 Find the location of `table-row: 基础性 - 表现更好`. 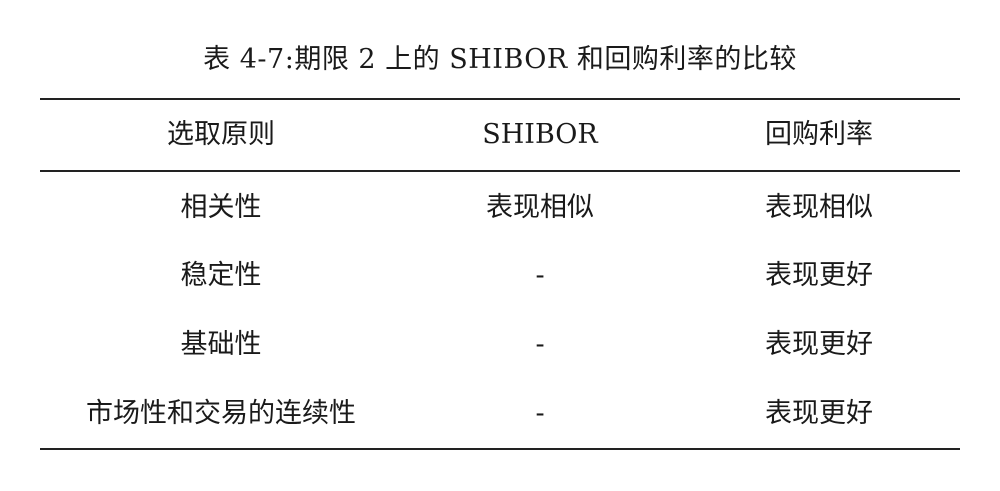

table-row: 基础性 - 表现更好 is located at coordinates (500, 345).